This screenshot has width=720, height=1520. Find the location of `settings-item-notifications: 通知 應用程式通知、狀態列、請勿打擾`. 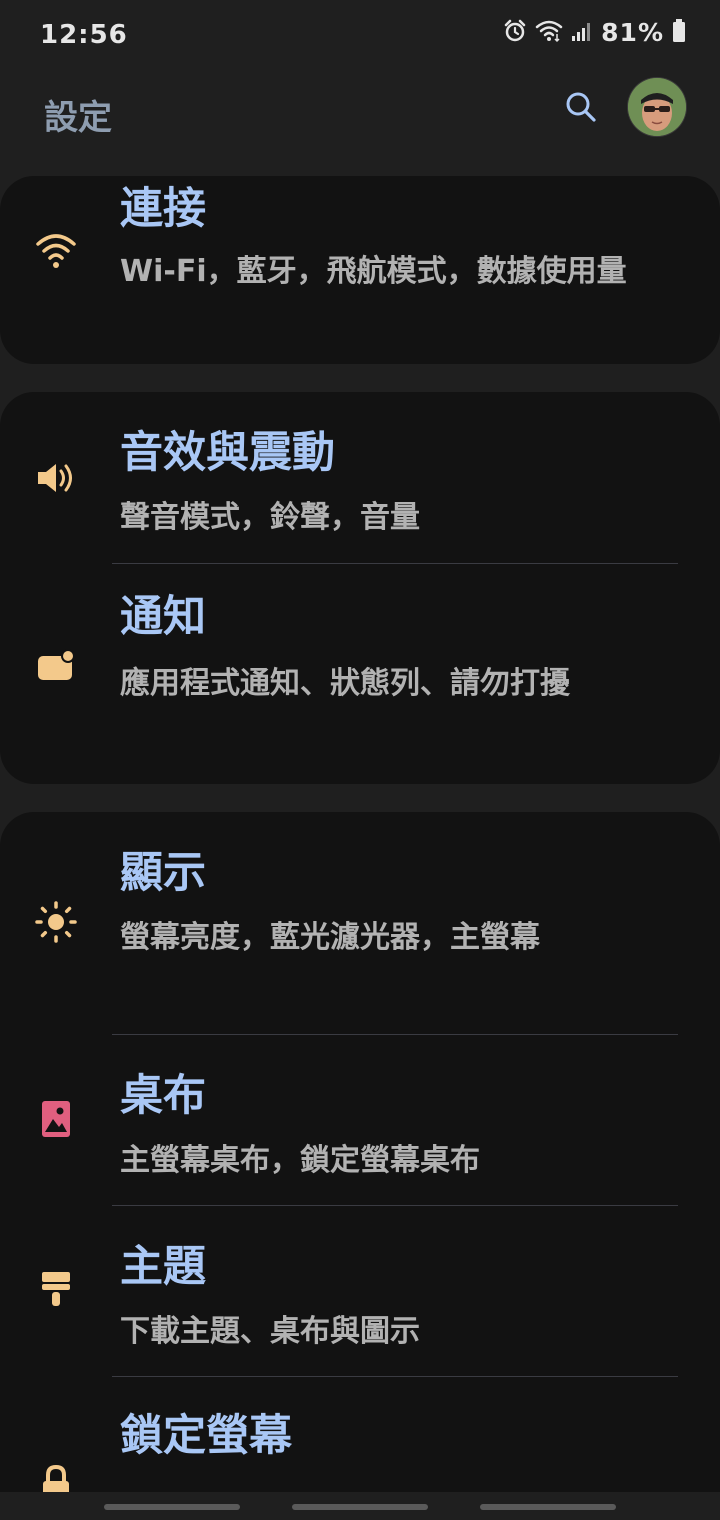

settings-item-notifications: 通知 應用程式通知、狀態列、請勿打擾 is located at coordinates (360, 674).